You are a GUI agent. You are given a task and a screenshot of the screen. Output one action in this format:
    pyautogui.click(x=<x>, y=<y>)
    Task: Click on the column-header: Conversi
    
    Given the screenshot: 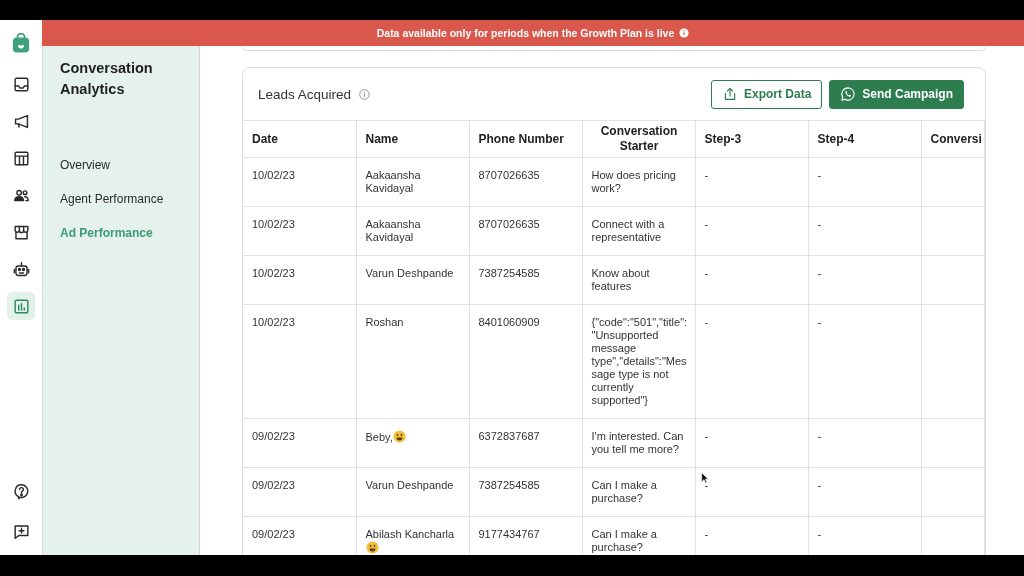 What is the action you would take?
    pyautogui.click(x=953, y=139)
    